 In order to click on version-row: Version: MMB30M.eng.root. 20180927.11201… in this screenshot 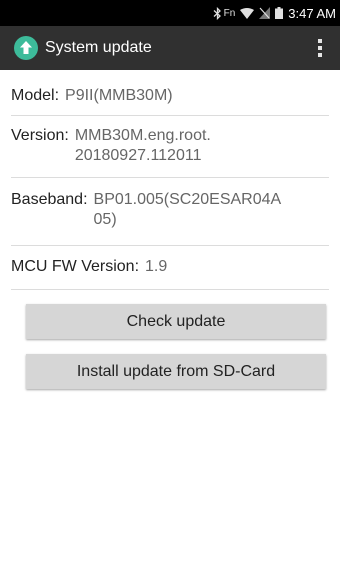, I will do `click(170, 147)`.